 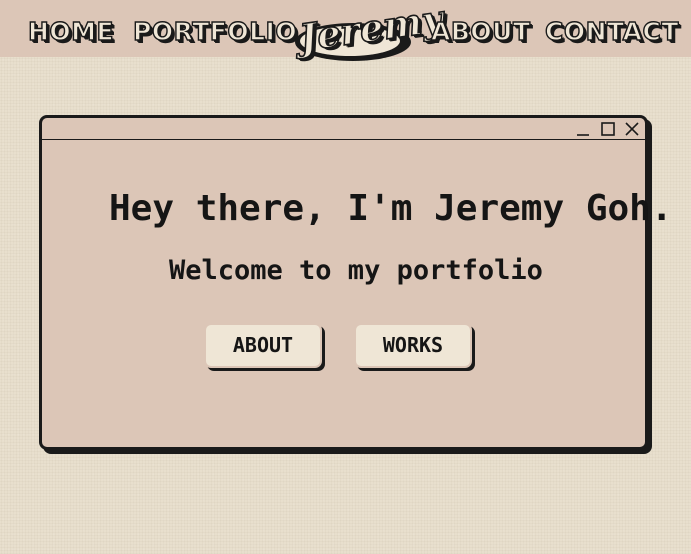 I want to click on top-navigation: HOME PORTFOLIO Jeremy ABOUT CONTACT, so click(x=345, y=30).